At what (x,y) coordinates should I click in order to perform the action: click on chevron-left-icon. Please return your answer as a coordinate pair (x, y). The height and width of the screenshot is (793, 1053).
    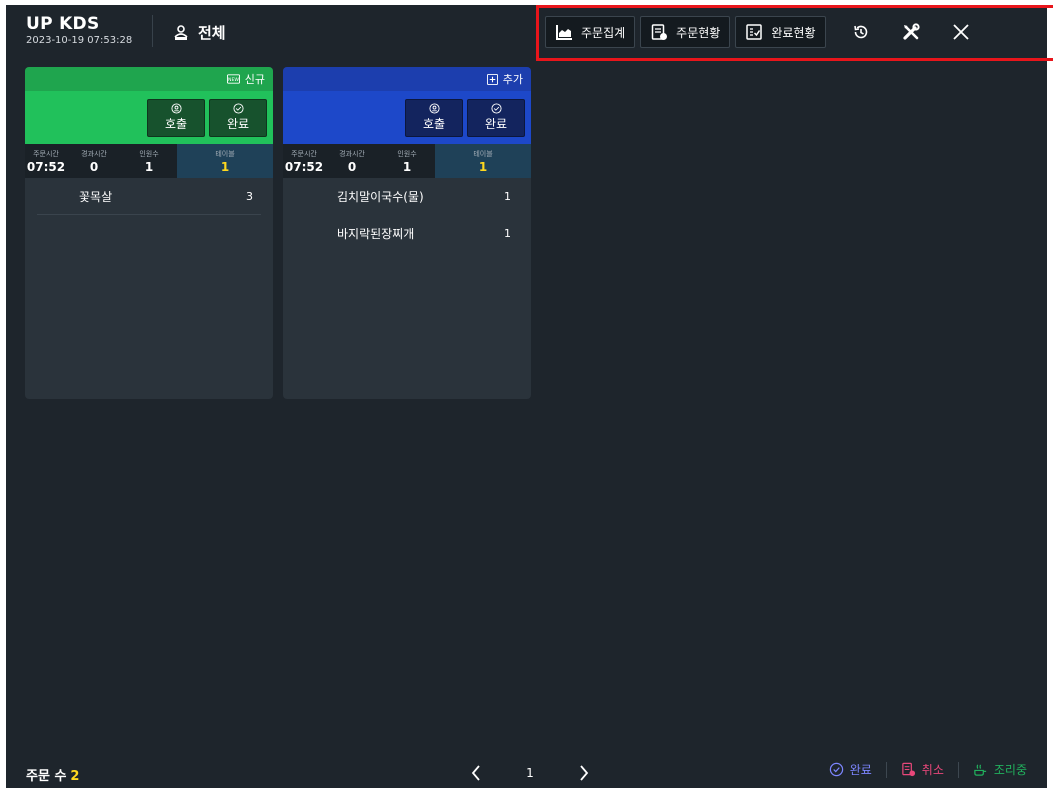
    Looking at the image, I should click on (475, 773).